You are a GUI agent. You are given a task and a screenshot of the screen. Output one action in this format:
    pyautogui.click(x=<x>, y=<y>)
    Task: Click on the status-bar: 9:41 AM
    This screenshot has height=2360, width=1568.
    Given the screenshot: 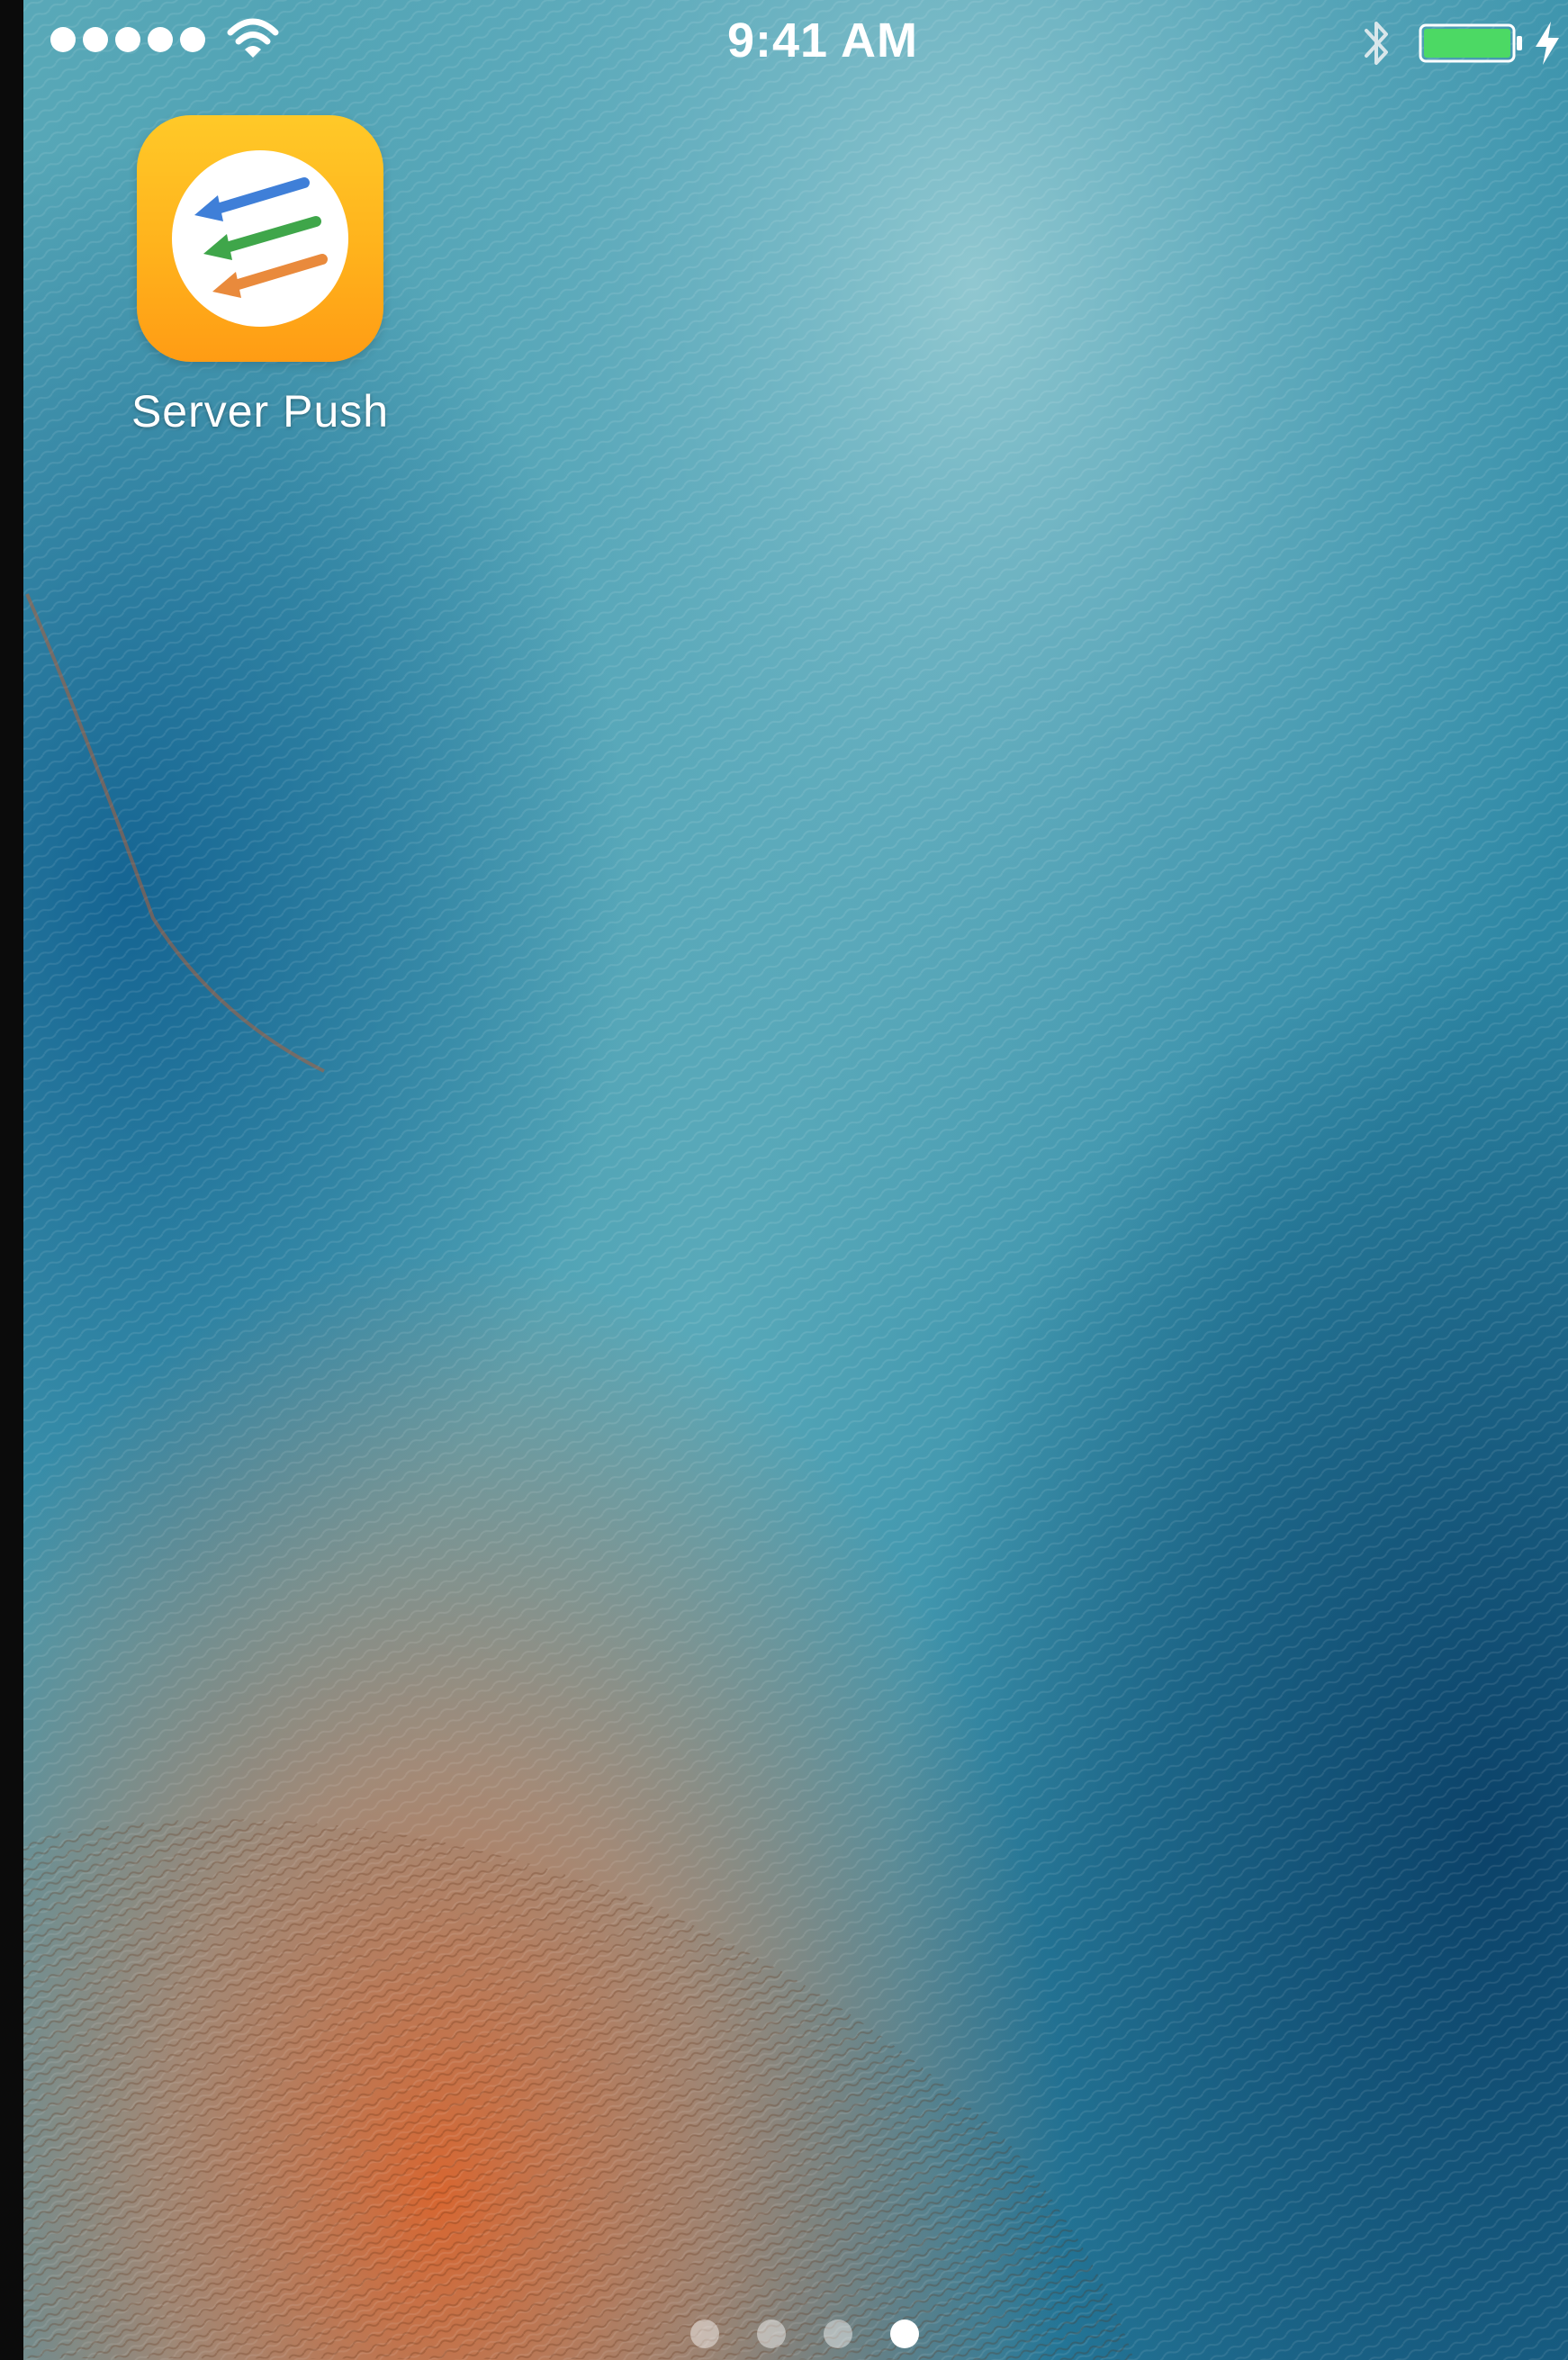 What is the action you would take?
    pyautogui.click(x=796, y=43)
    